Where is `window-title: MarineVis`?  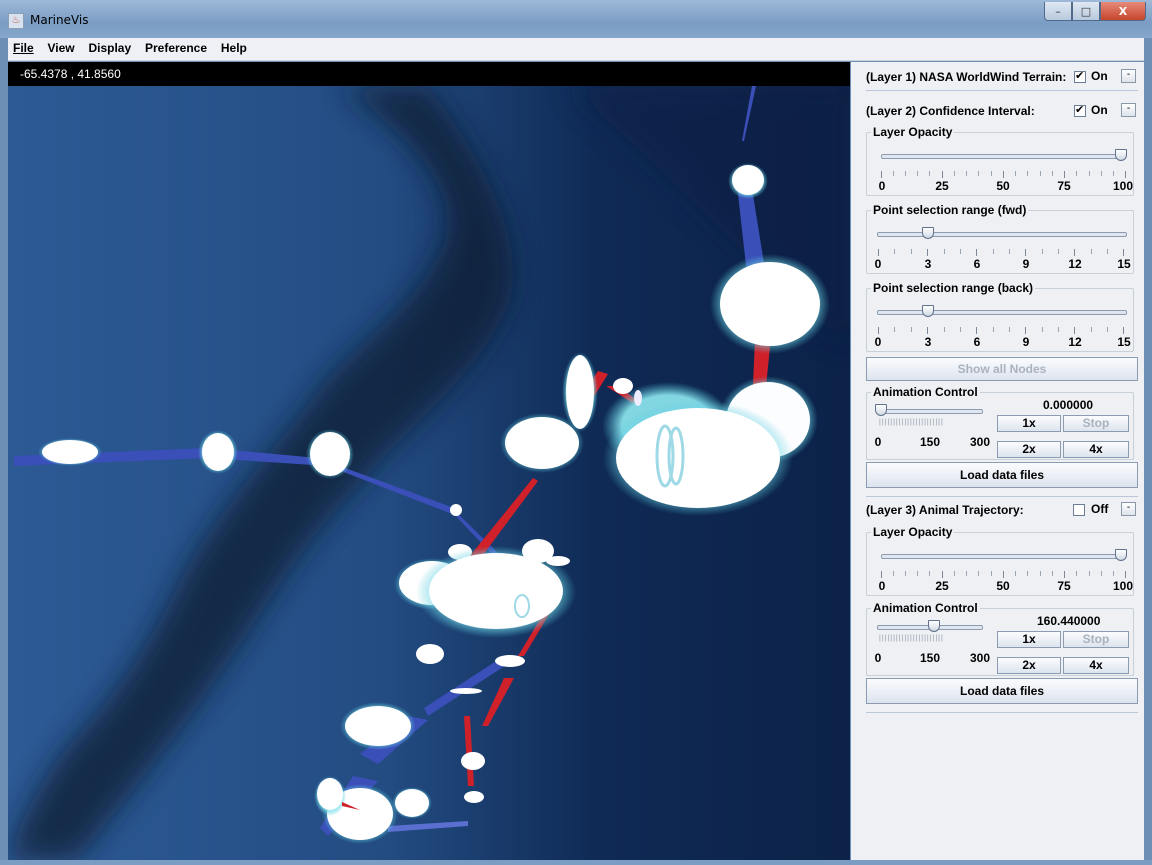 window-title: MarineVis is located at coordinates (59, 20).